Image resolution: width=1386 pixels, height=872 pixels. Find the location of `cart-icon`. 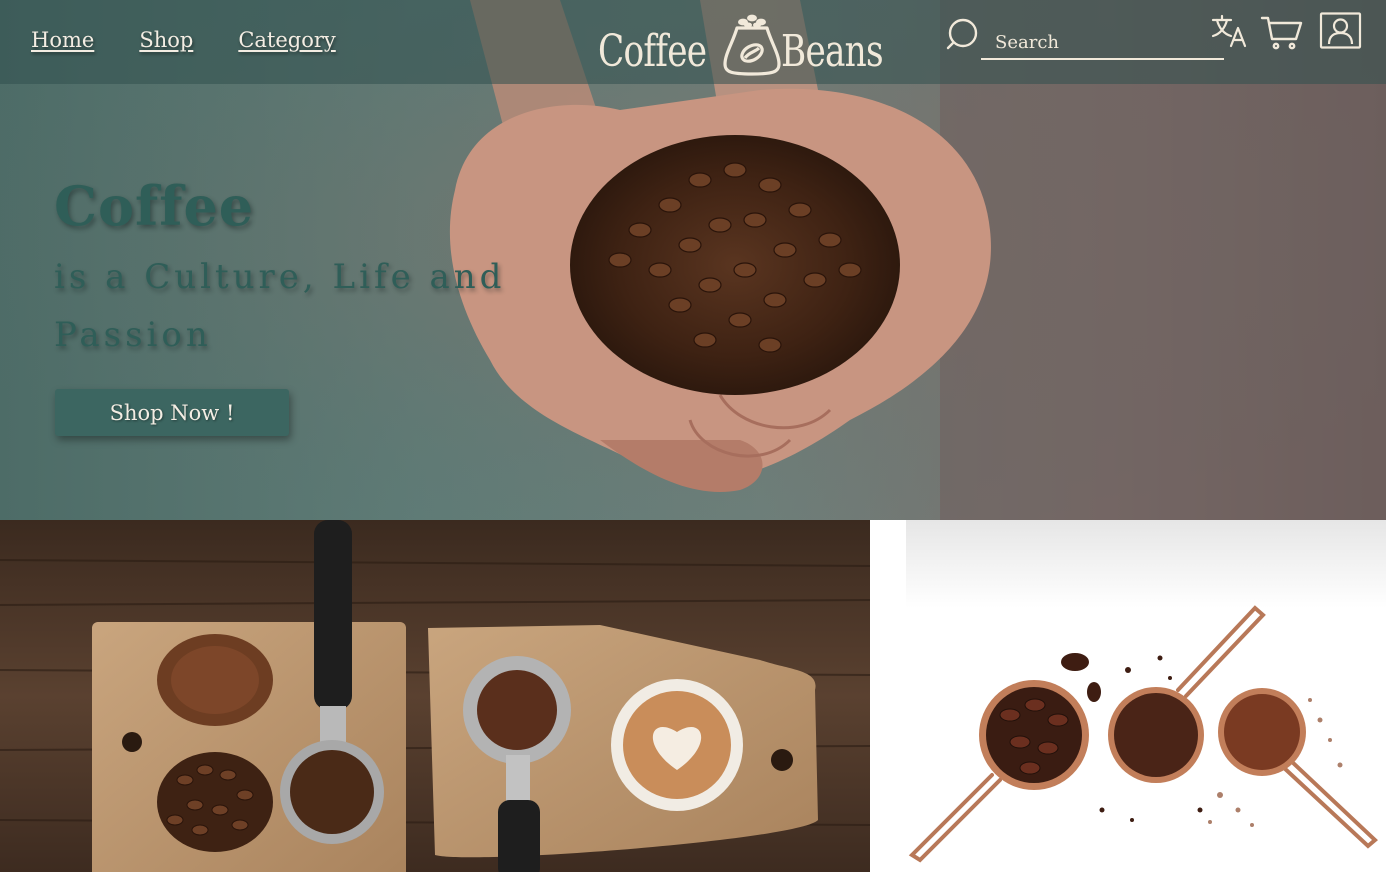

cart-icon is located at coordinates (1282, 33).